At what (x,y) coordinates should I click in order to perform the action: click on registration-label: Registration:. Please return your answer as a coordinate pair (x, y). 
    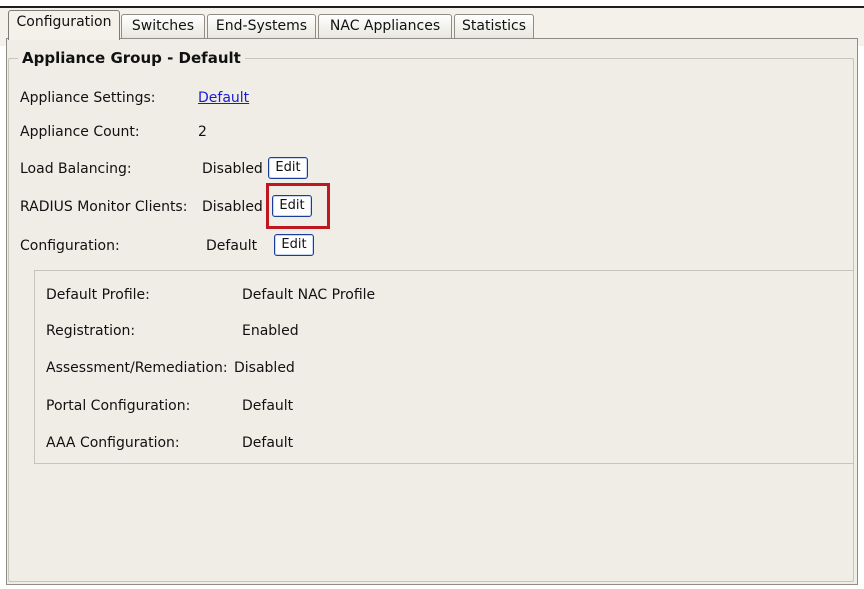
    Looking at the image, I should click on (91, 331).